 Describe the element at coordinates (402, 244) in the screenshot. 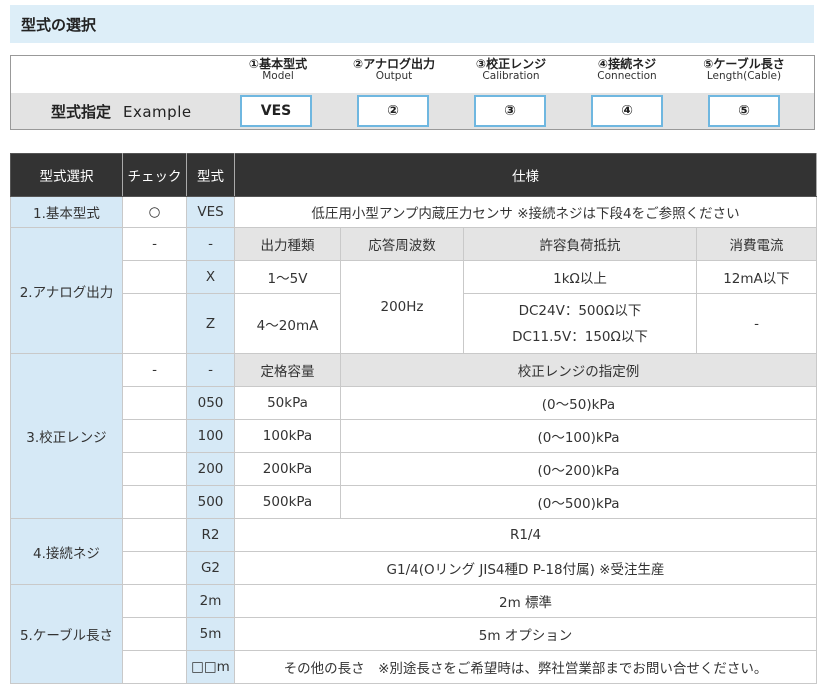

I see `subheader-frequency: 応答周波数` at that location.